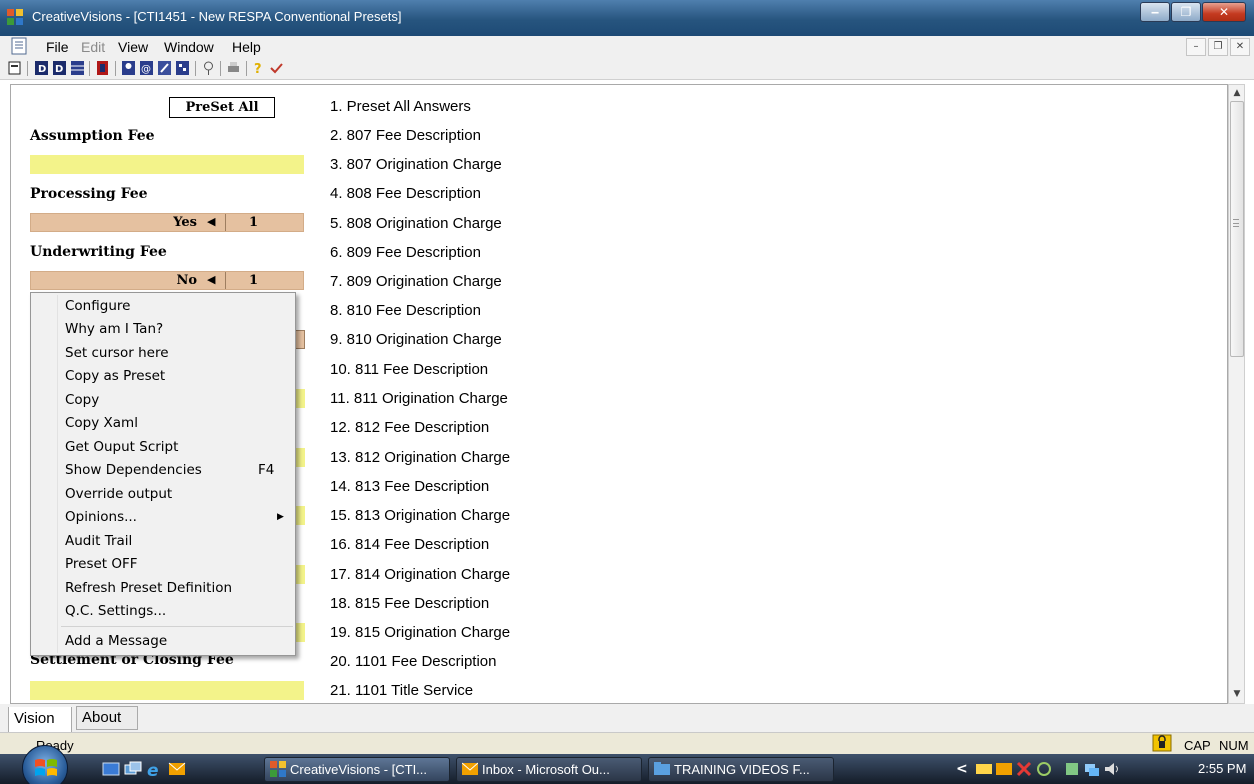  I want to click on bold-d-icon: D, so click(41, 68).